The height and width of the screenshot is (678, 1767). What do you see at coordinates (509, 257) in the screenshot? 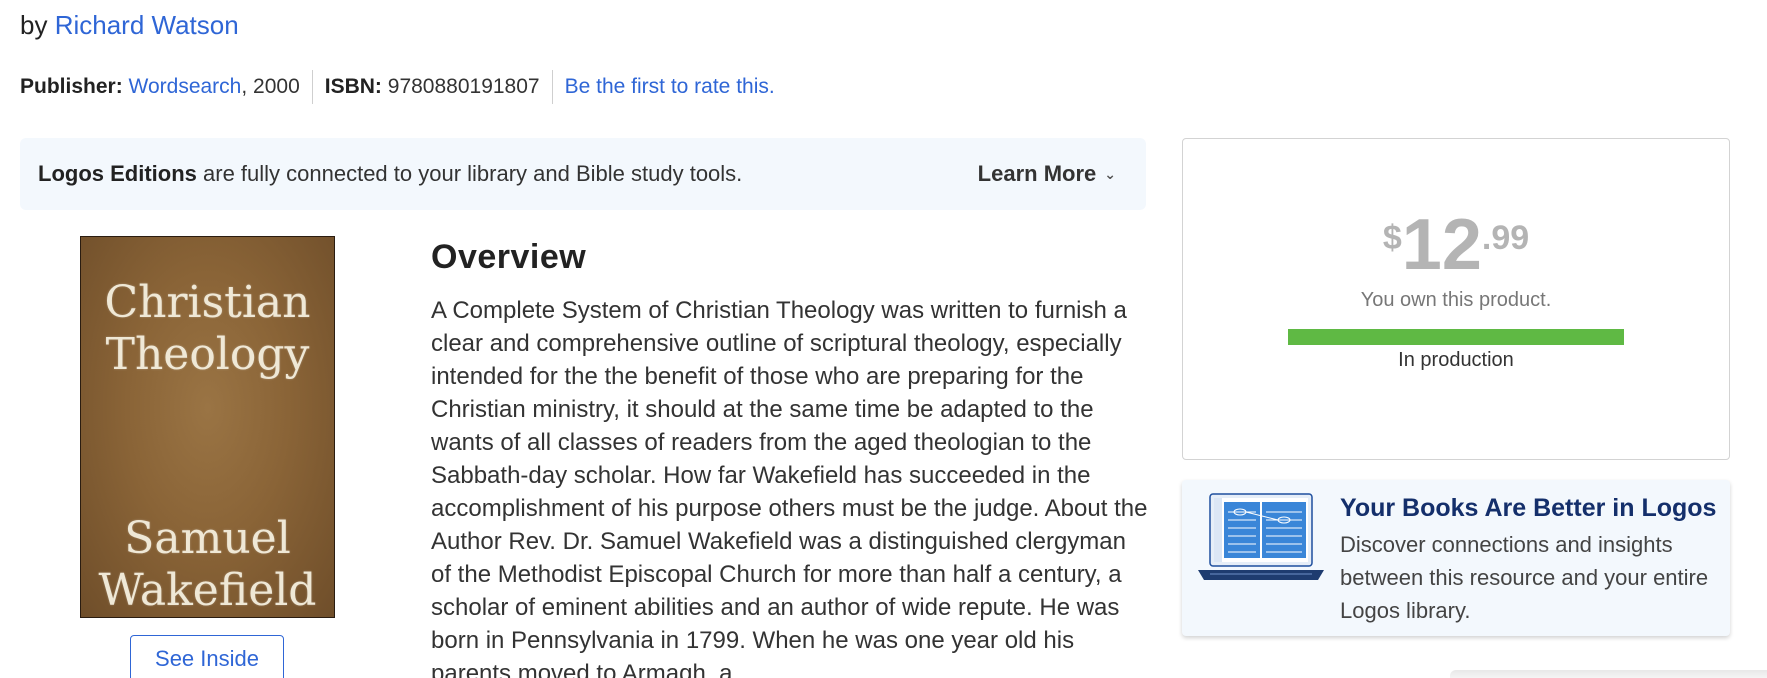
I see `overview-heading: Overview` at bounding box center [509, 257].